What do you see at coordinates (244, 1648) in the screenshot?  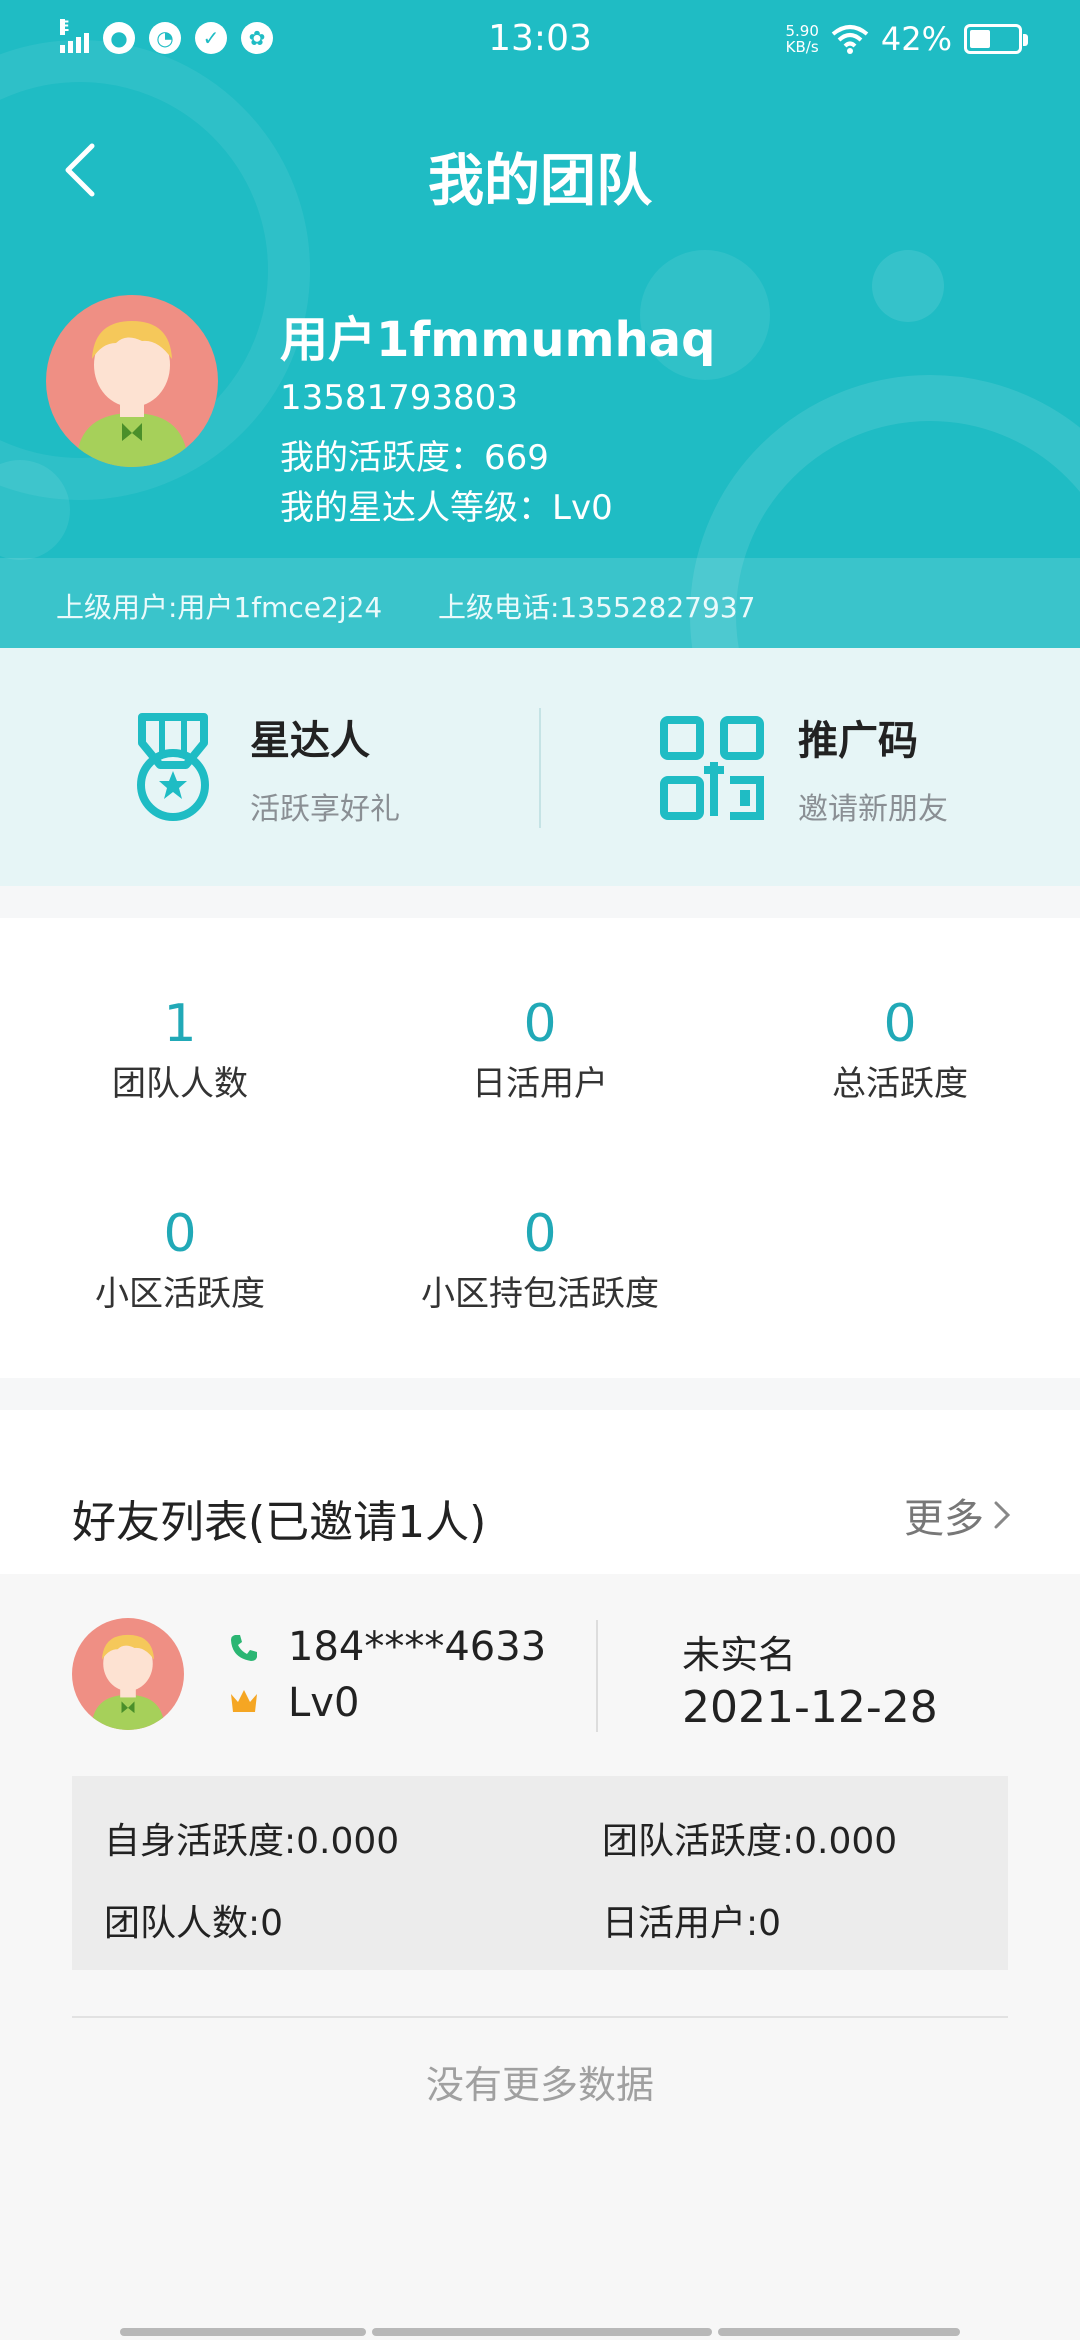 I see `phone-icon` at bounding box center [244, 1648].